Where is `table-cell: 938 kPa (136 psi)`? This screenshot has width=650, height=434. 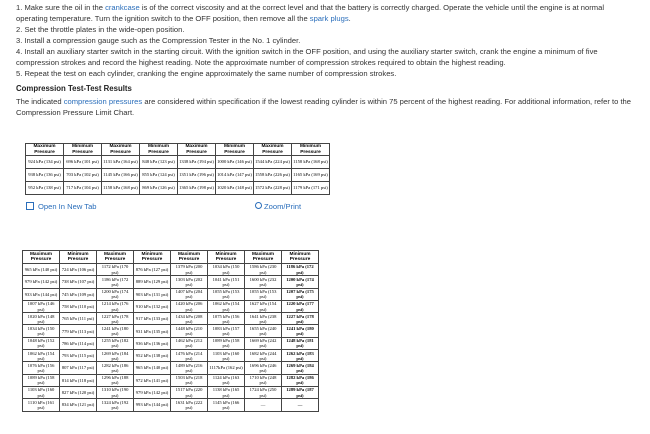 table-cell: 938 kPa (136 psi) is located at coordinates (44, 175).